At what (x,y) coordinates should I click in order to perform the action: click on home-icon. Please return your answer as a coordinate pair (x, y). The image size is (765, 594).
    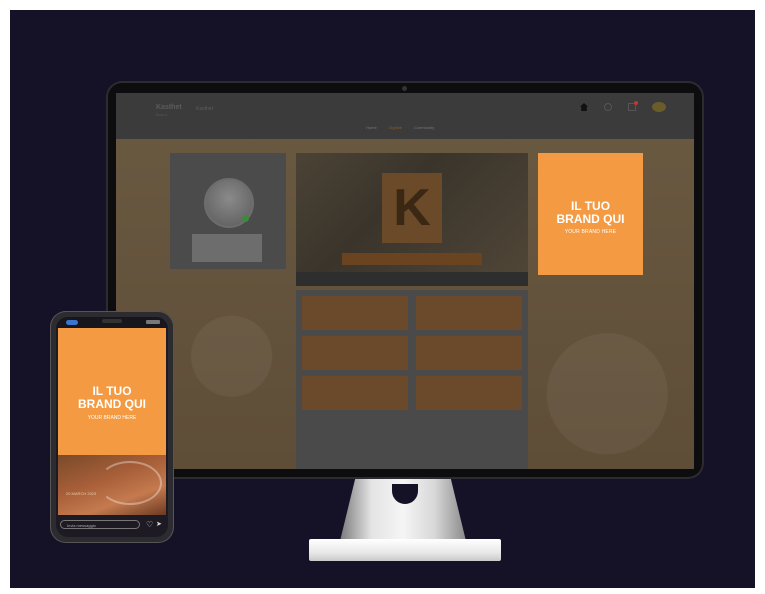
    Looking at the image, I should click on (584, 107).